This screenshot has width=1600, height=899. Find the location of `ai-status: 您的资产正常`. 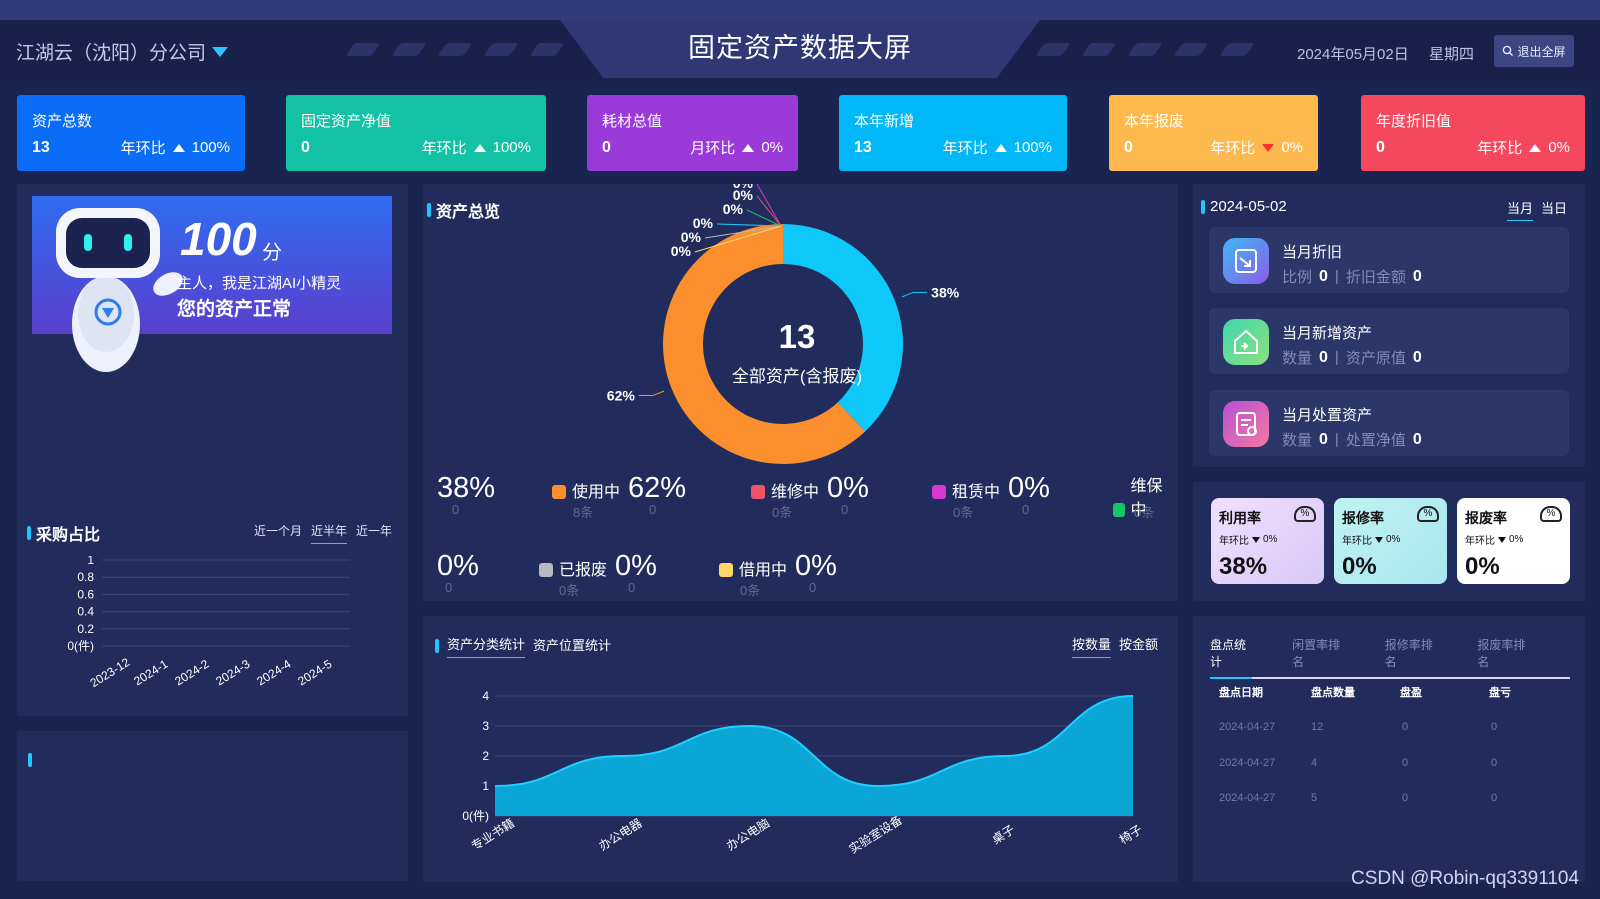

ai-status: 您的资产正常 is located at coordinates (234, 309).